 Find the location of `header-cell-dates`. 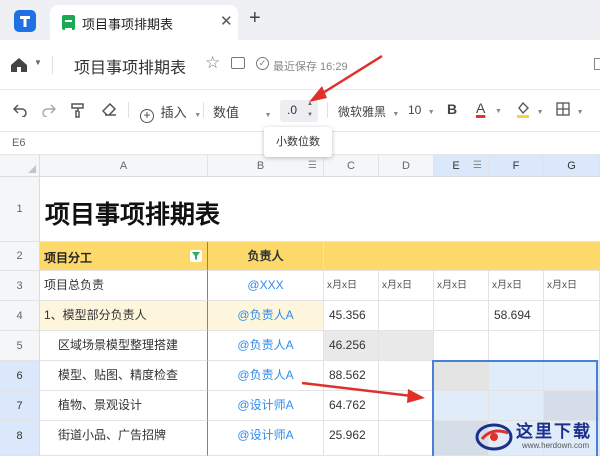

header-cell-dates is located at coordinates (462, 256).